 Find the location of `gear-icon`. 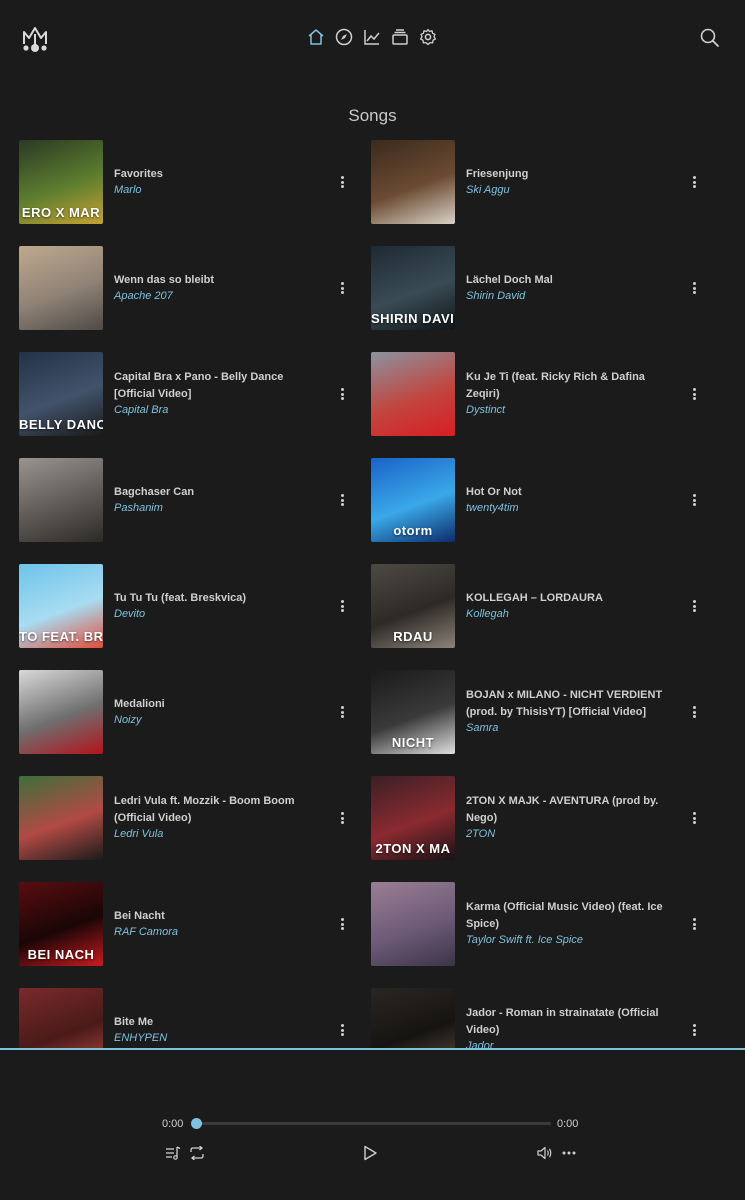

gear-icon is located at coordinates (428, 37).